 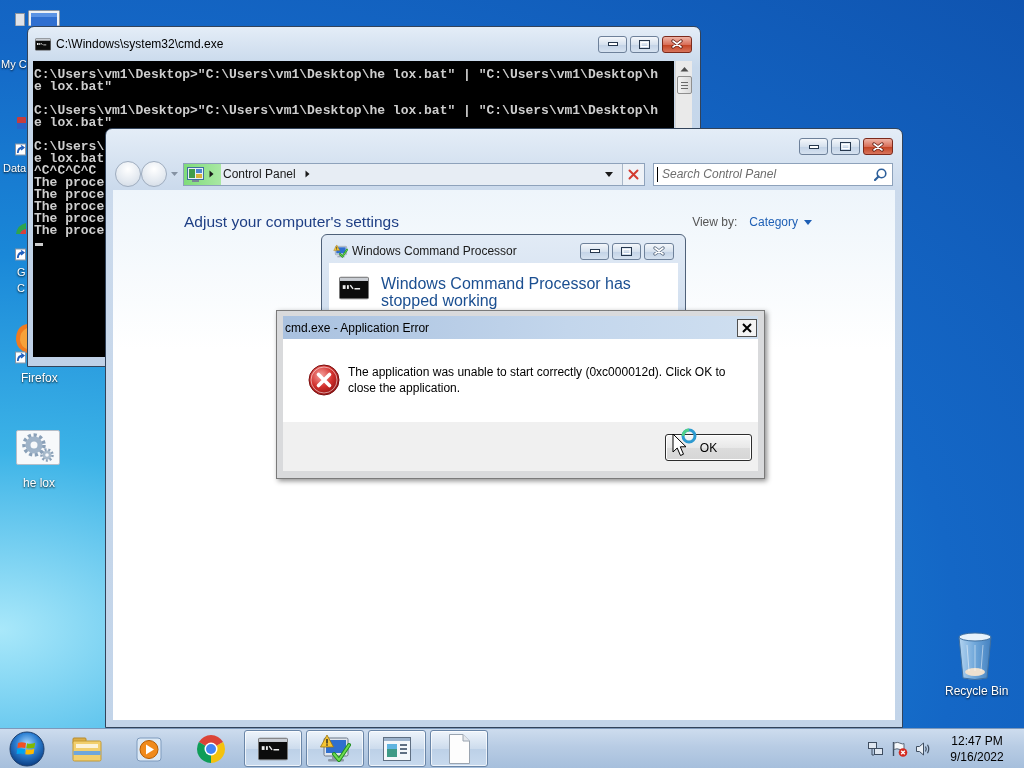 I want to click on flag-alert-icon, so click(x=899, y=748).